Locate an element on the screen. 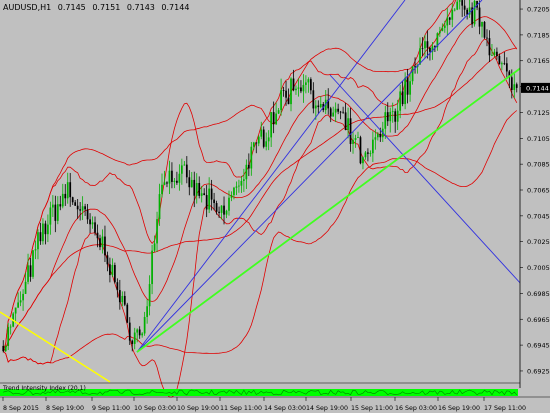 The height and width of the screenshot is (413, 550). low-value: 0.7143 is located at coordinates (140, 7).